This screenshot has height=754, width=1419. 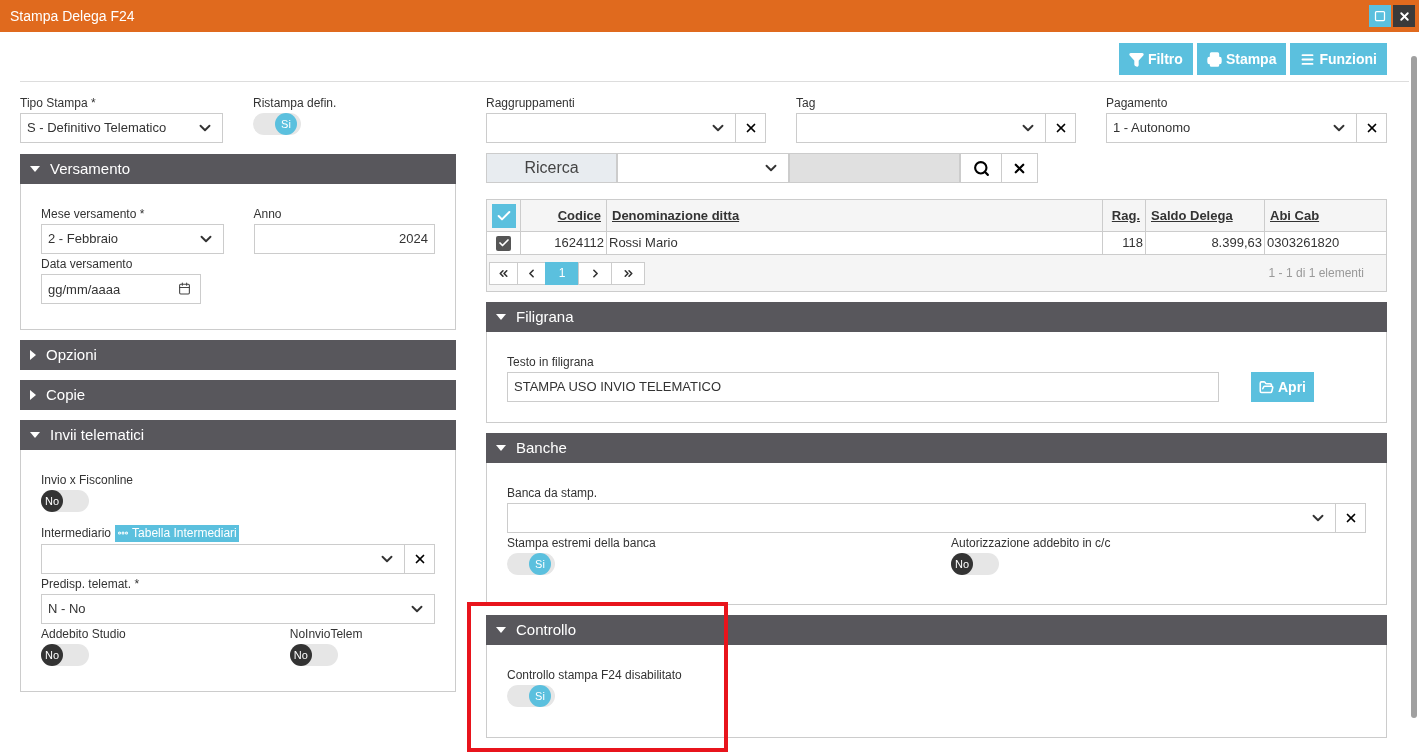 I want to click on column-header: Codice, so click(x=579, y=215).